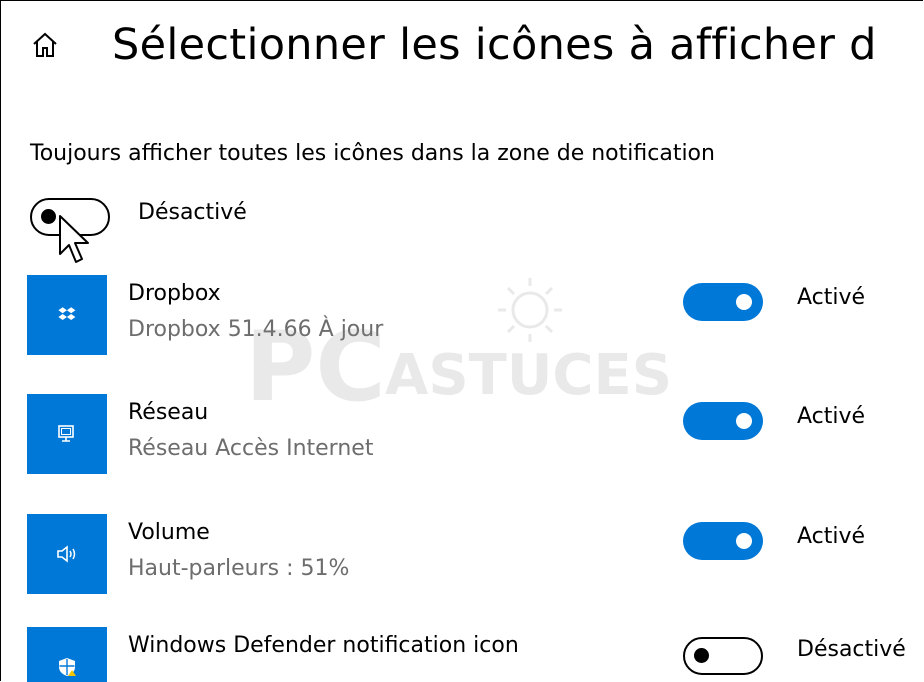 The image size is (924, 682). Describe the element at coordinates (74, 239) in the screenshot. I see `mouse-cursor-icon` at that location.